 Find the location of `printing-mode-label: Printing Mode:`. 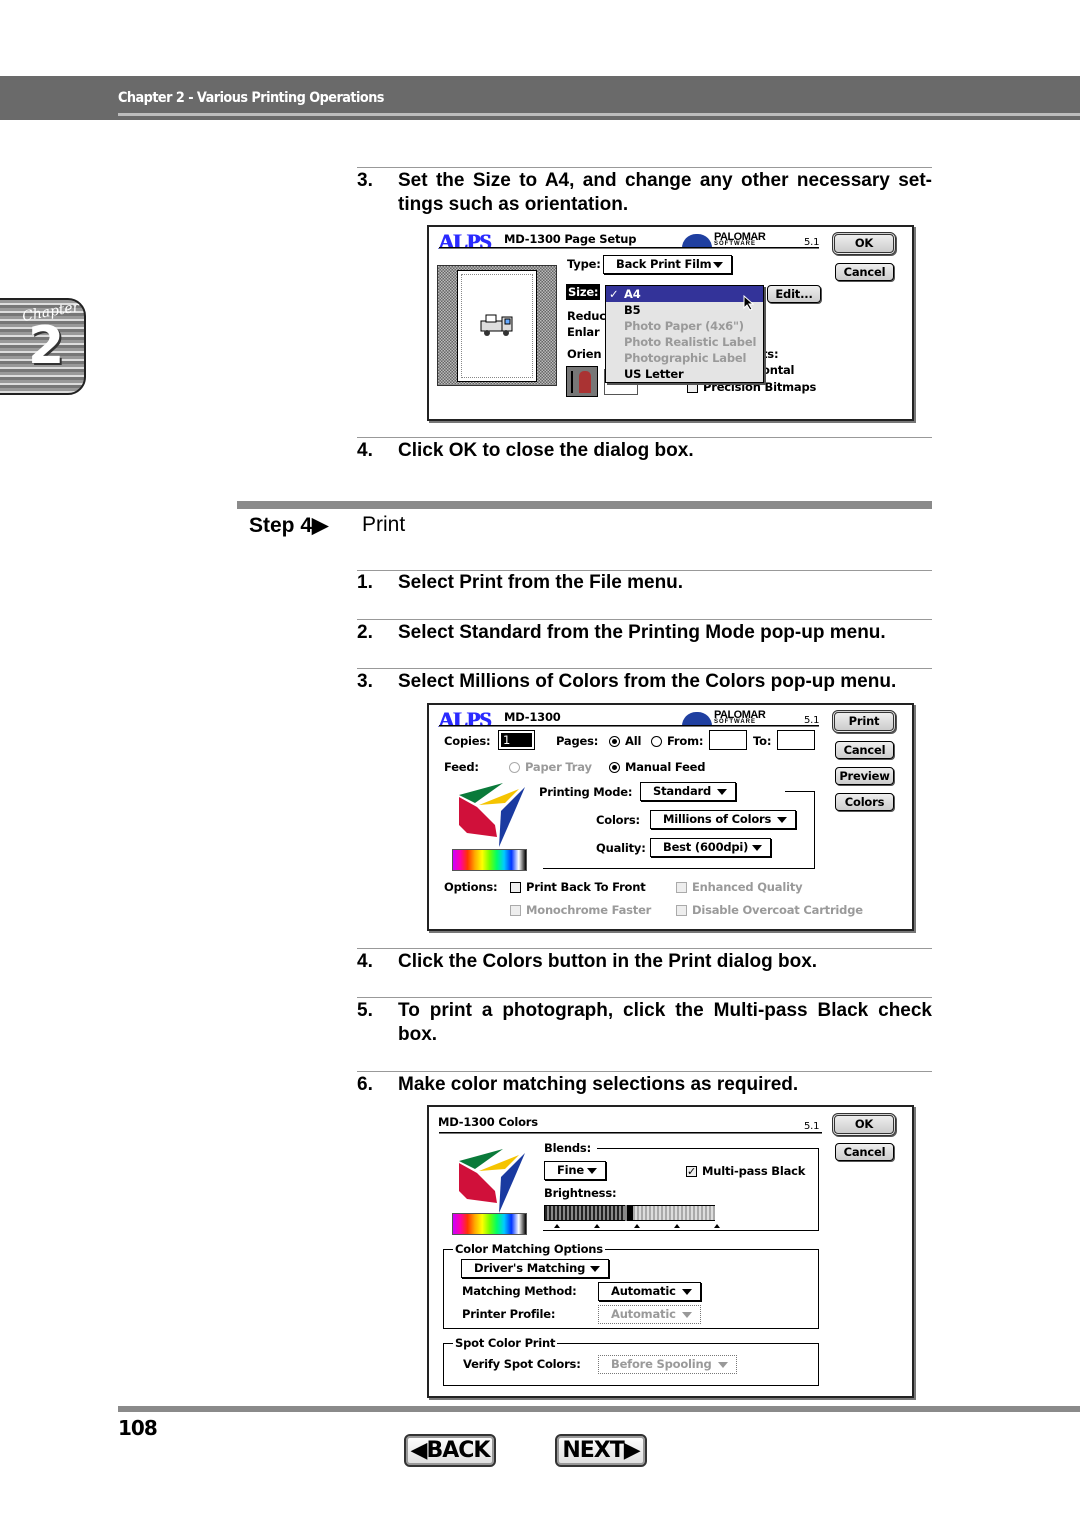

printing-mode-label: Printing Mode: is located at coordinates (586, 792).